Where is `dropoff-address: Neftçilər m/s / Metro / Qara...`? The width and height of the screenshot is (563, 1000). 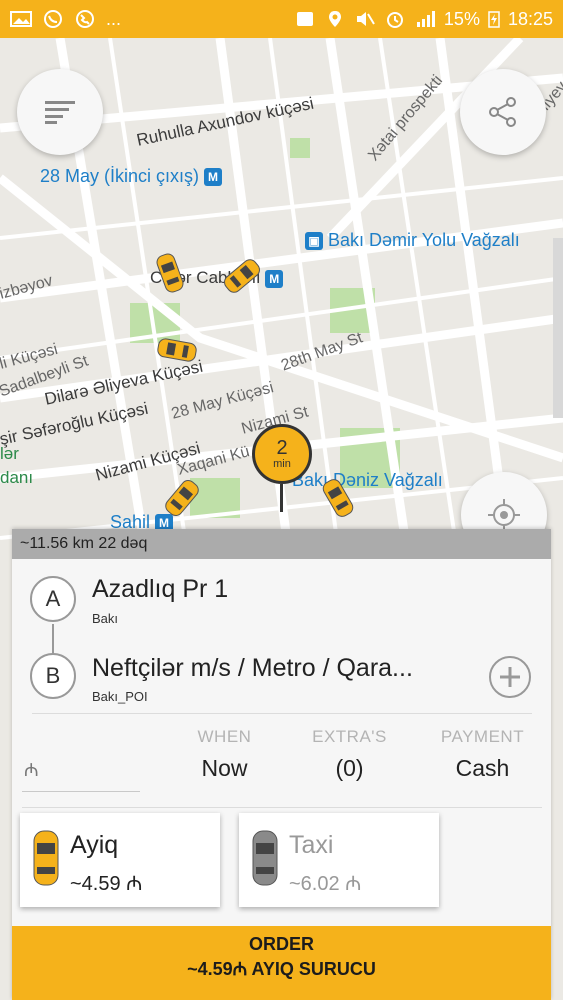 dropoff-address: Neftçilər m/s / Metro / Qara... is located at coordinates (252, 668).